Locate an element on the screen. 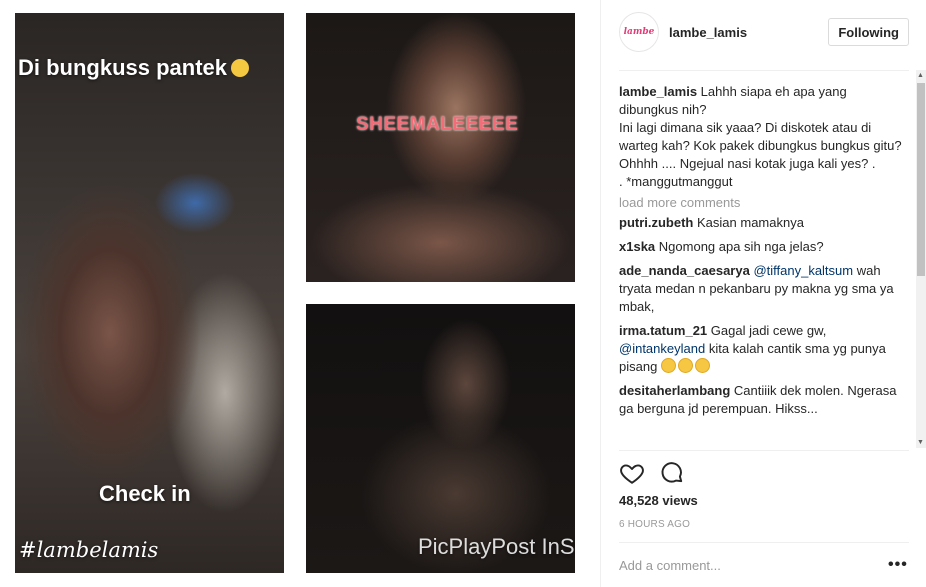 The image size is (926, 587). avatar-logo: lambe is located at coordinates (639, 32).